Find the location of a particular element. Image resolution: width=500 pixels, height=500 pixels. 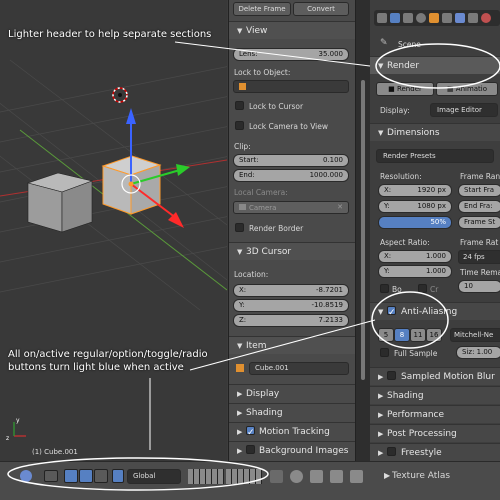

transform-orientation-select: Global is located at coordinates (154, 476).